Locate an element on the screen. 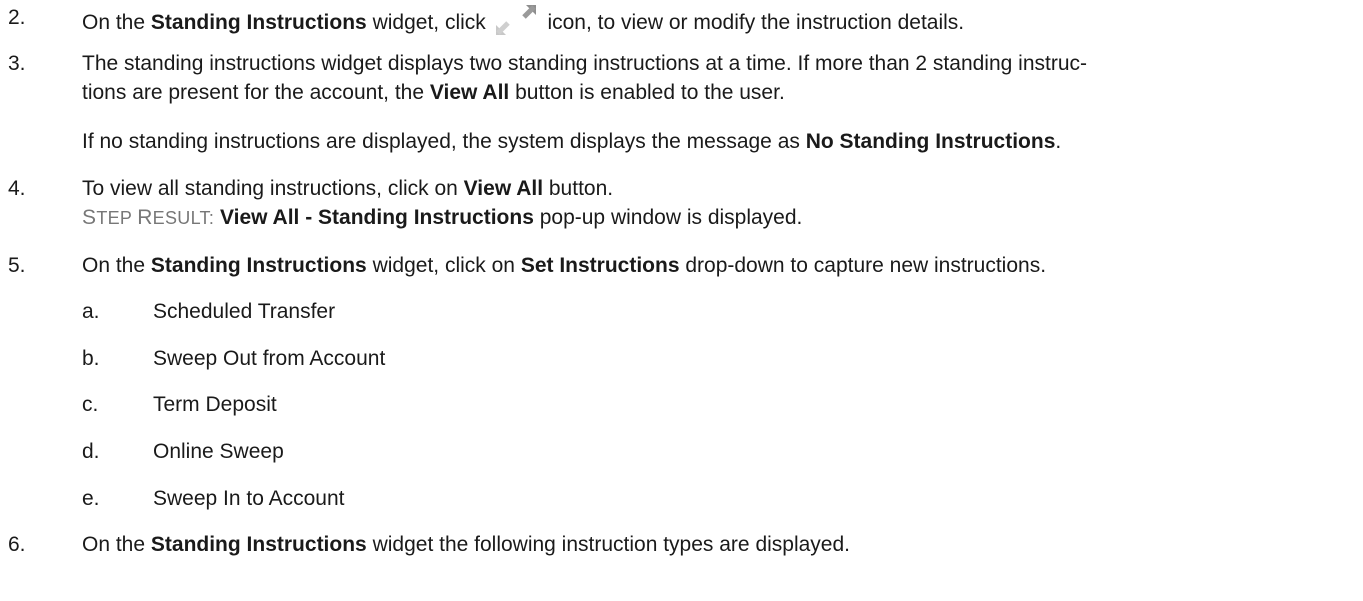 Image resolution: width=1363 pixels, height=601 pixels. substep-letter: c. is located at coordinates (90, 404).